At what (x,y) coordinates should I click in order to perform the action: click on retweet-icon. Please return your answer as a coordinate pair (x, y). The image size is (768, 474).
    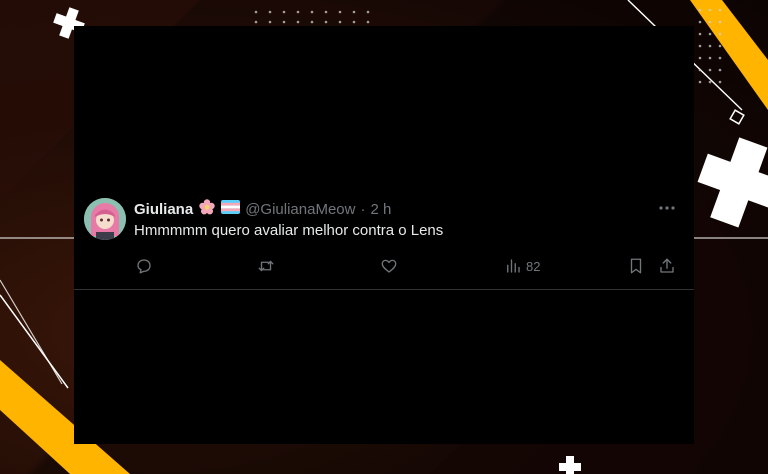
    Looking at the image, I should click on (266, 266).